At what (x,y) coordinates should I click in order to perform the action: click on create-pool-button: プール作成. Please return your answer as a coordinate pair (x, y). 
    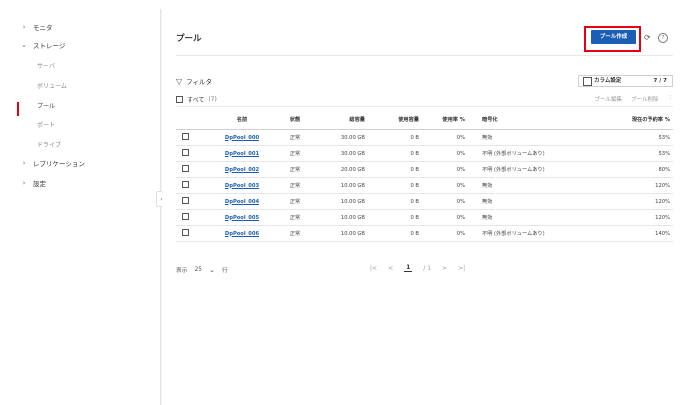
    Looking at the image, I should click on (613, 37).